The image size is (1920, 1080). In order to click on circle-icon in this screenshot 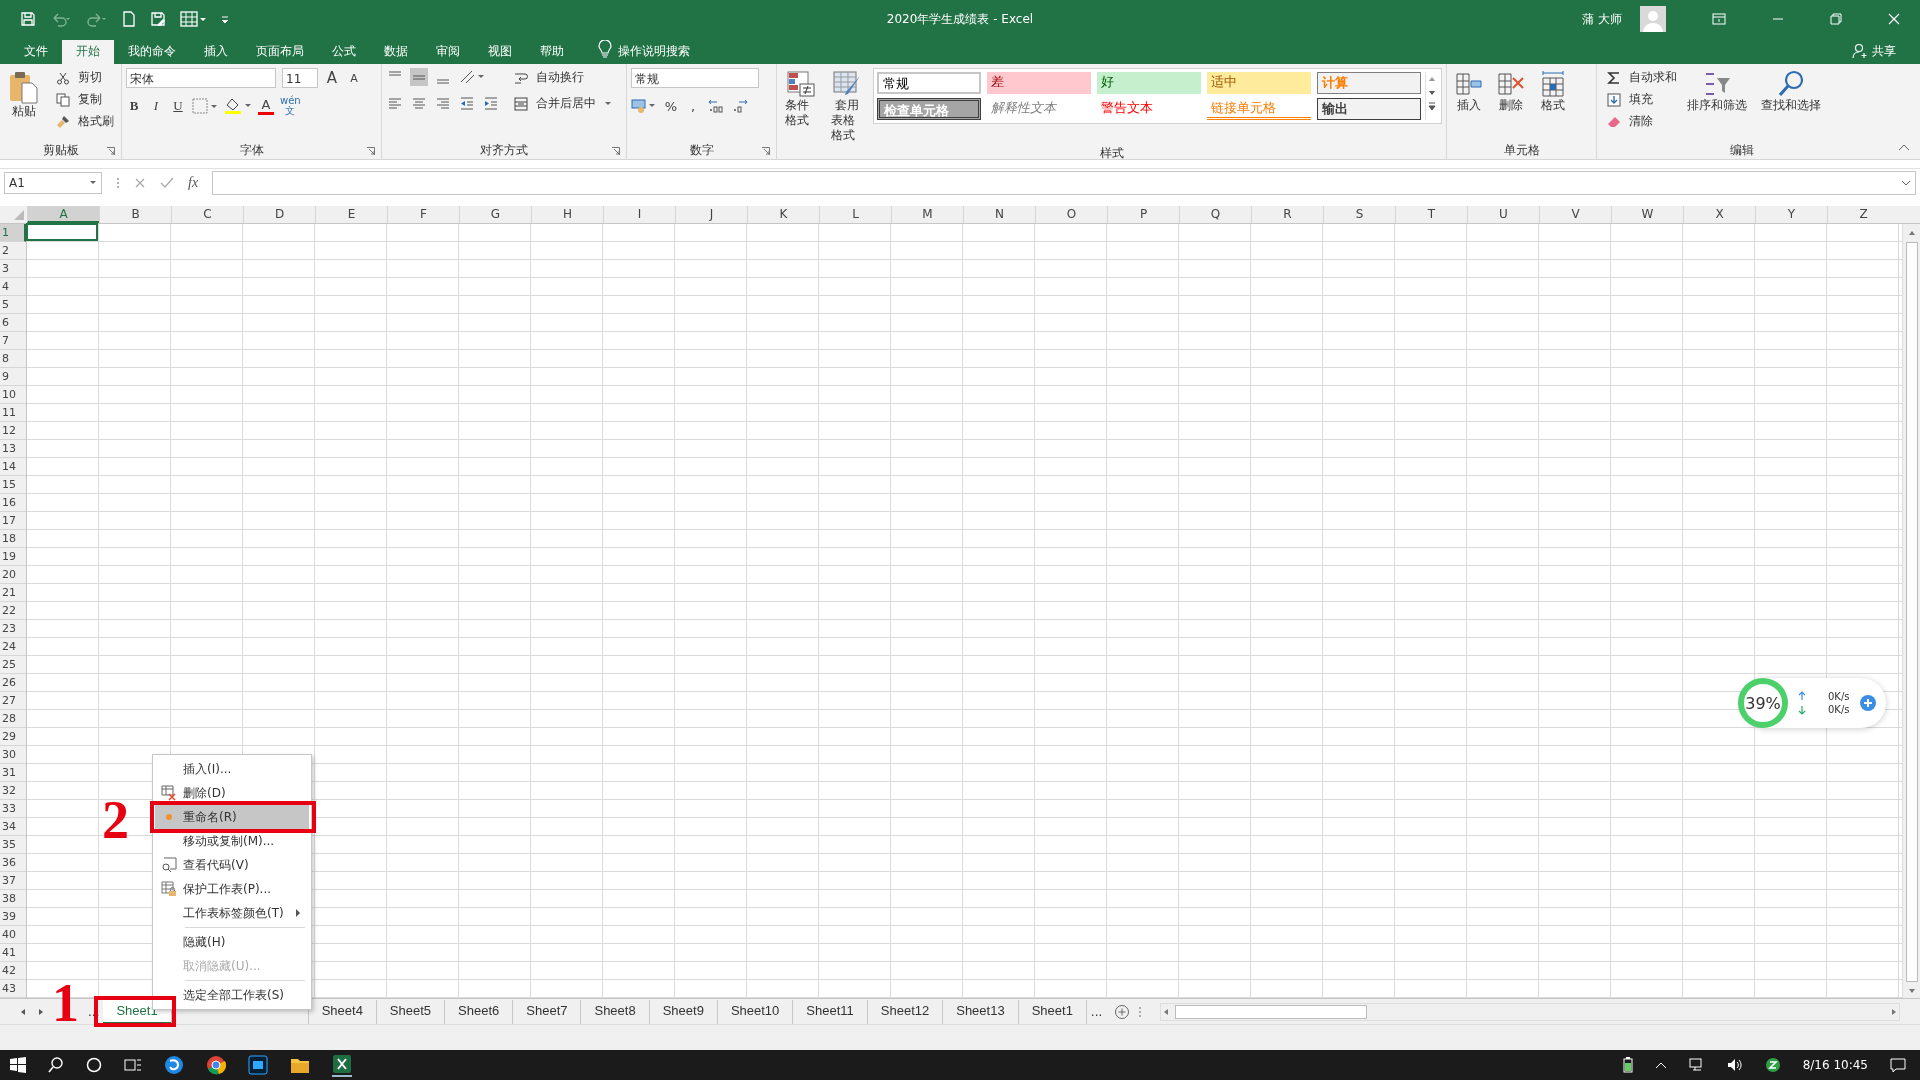, I will do `click(94, 1065)`.